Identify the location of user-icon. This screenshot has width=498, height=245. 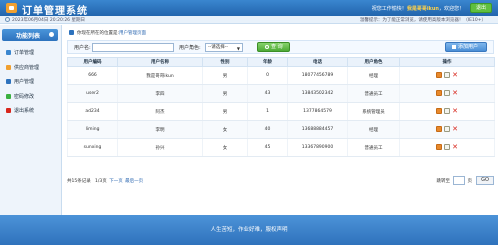
(8, 81).